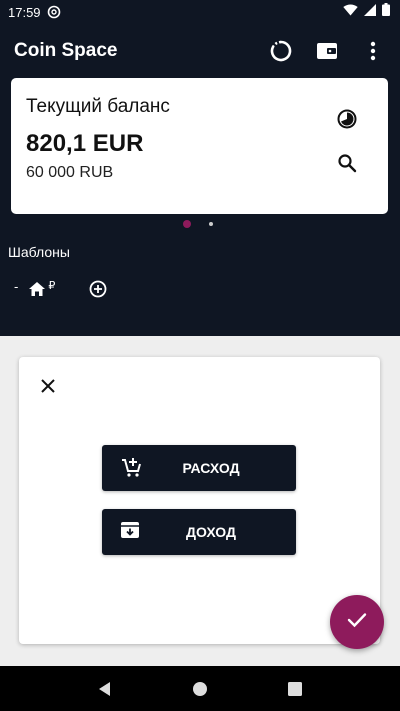  Describe the element at coordinates (130, 532) in the screenshot. I see `archive-icon` at that location.